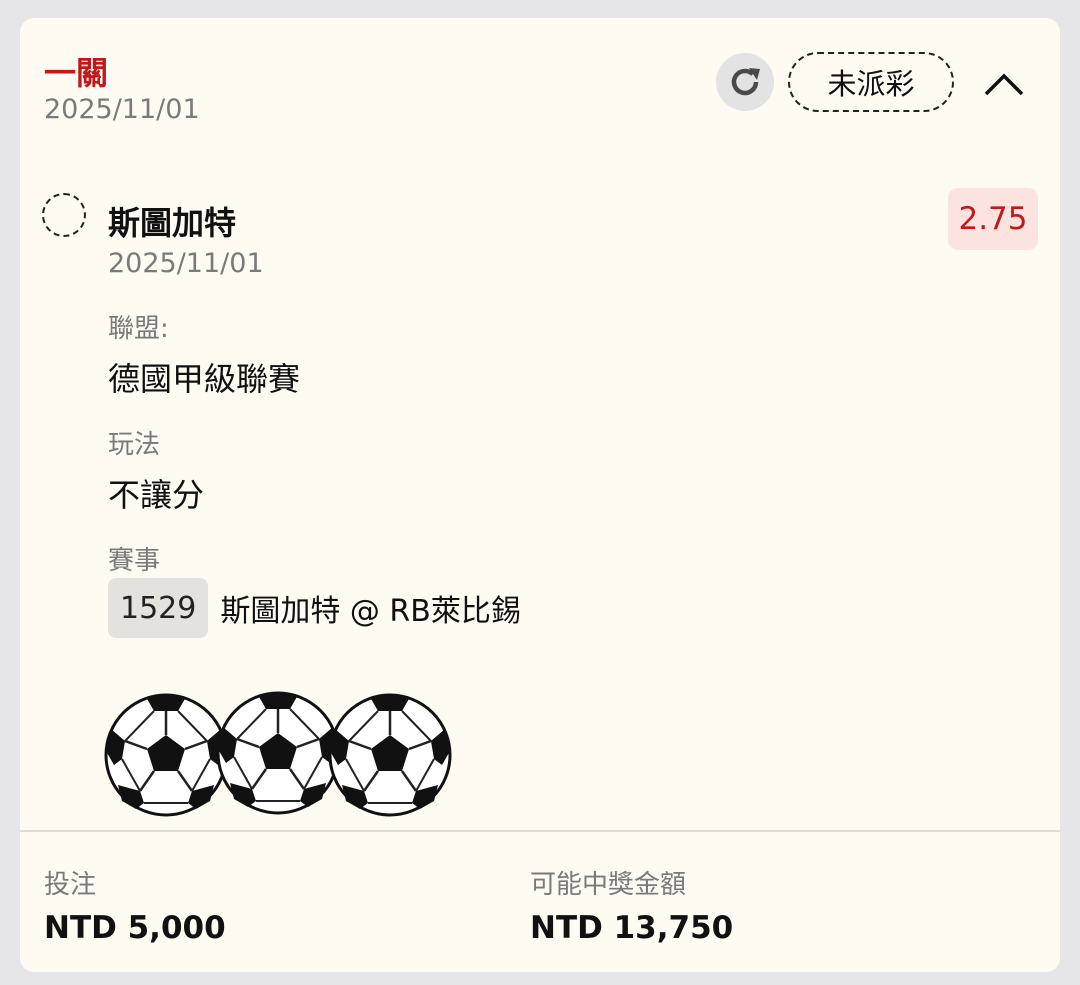 This screenshot has height=985, width=1080. I want to click on potential-payout-label: 可能中獎金額, so click(608, 885).